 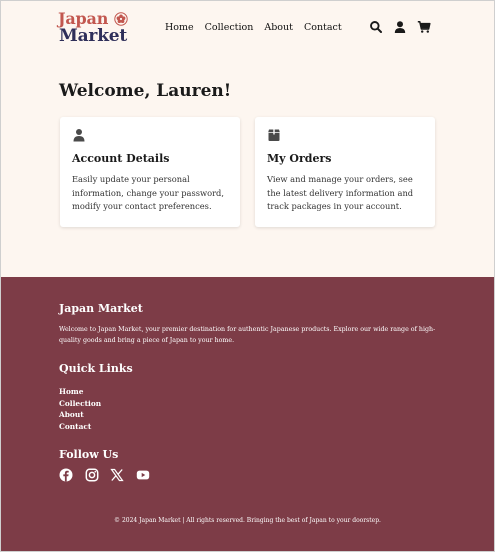 I want to click on follow-us-title: Follow Us, so click(x=89, y=454).